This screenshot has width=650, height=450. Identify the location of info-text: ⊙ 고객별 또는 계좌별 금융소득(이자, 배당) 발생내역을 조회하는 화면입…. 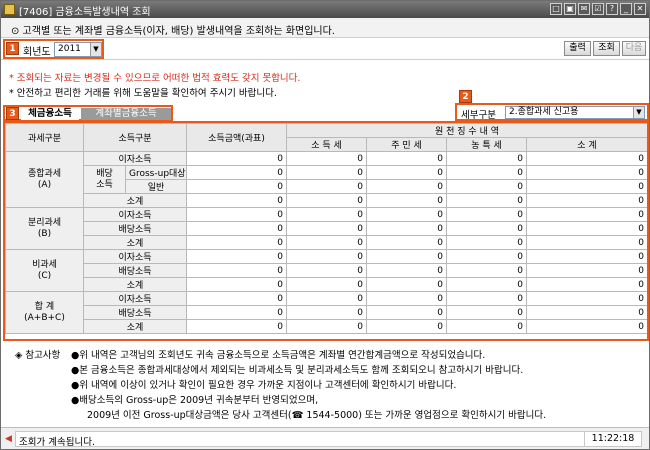
(173, 31).